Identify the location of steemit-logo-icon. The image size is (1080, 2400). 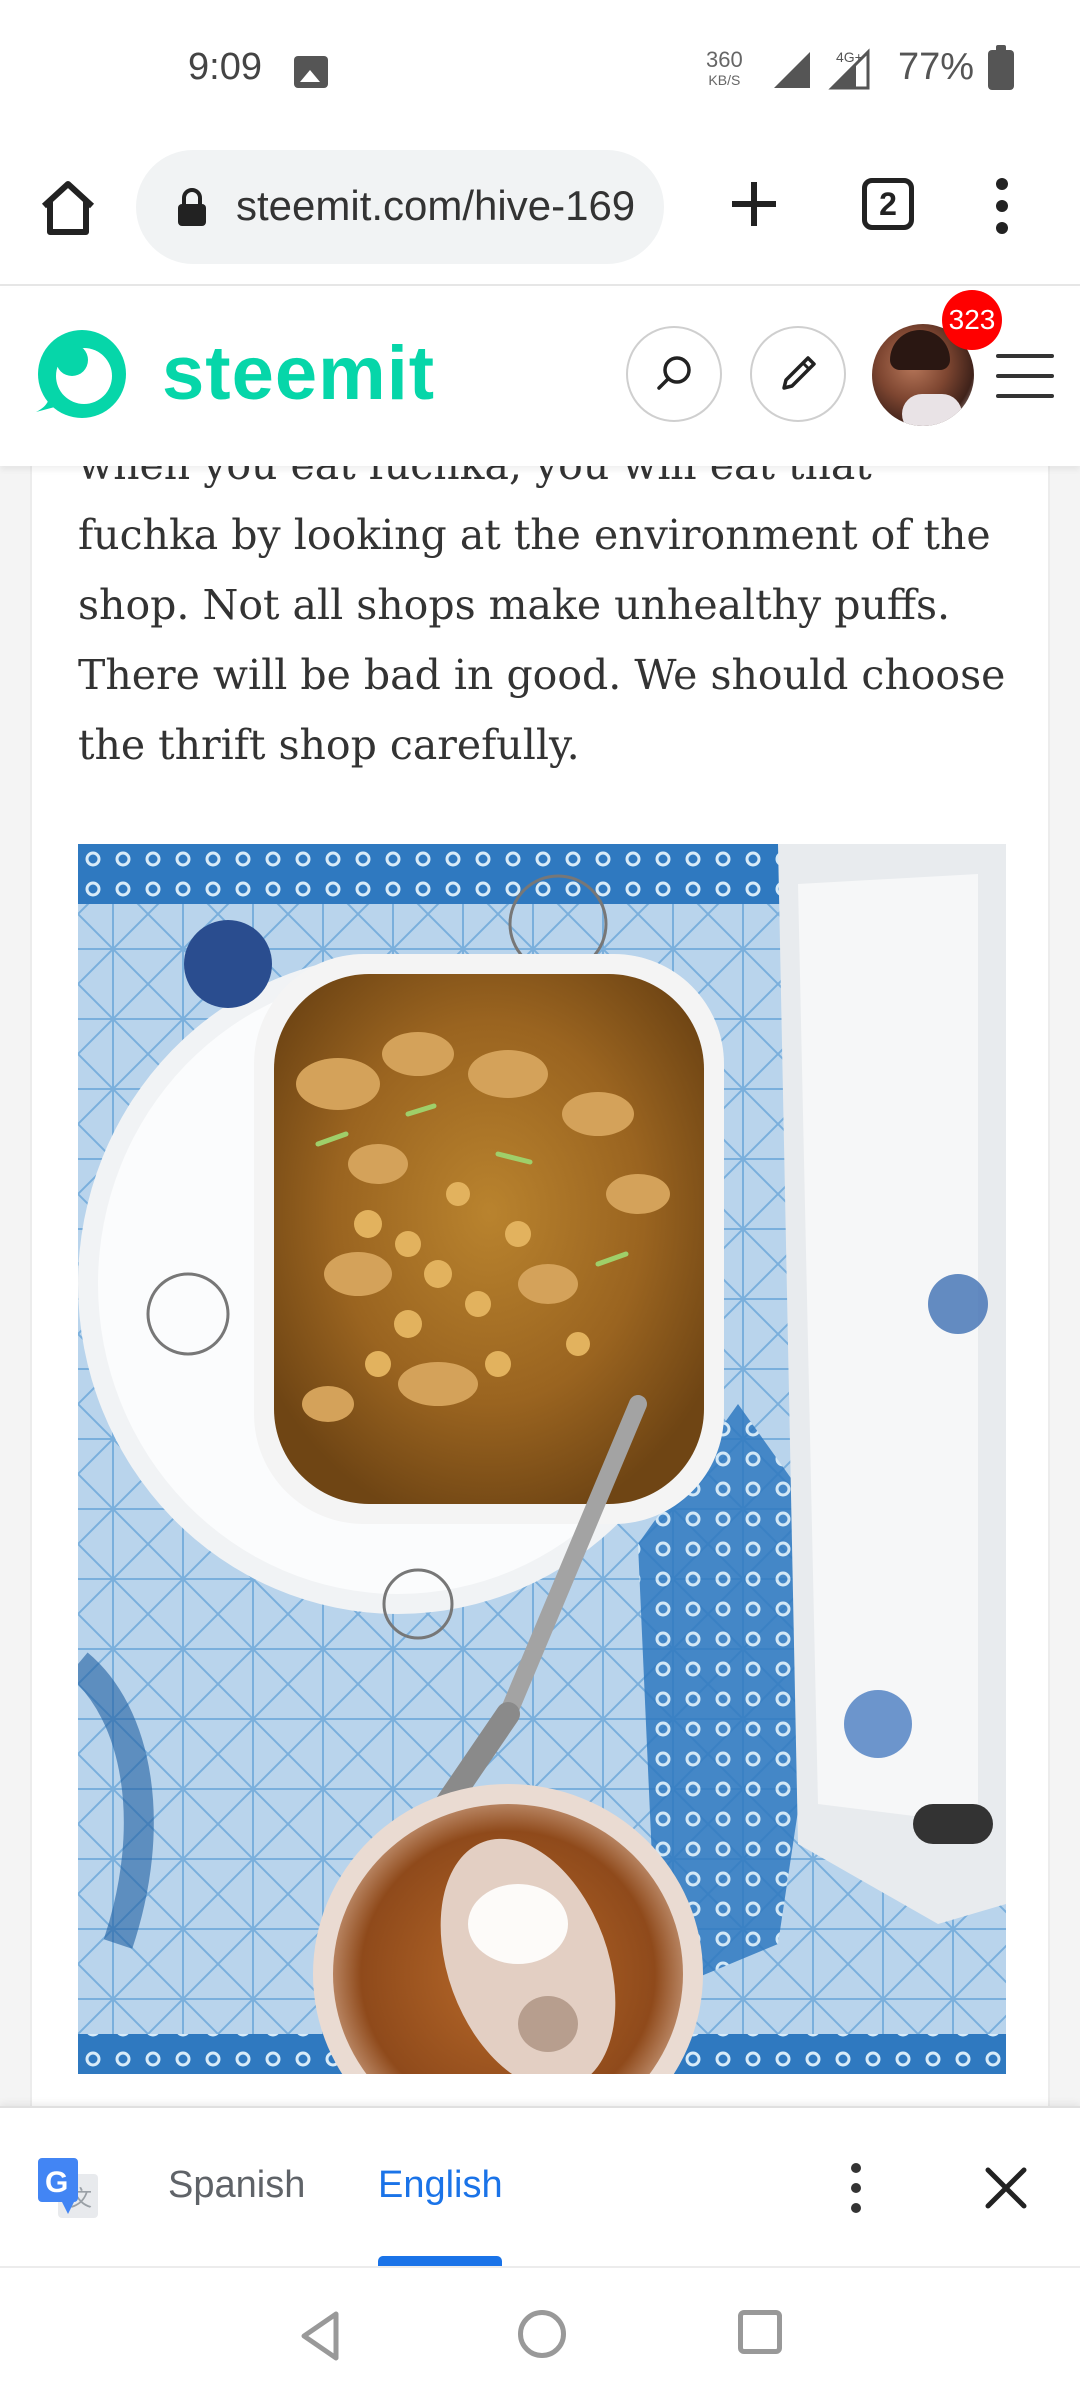
(80, 374).